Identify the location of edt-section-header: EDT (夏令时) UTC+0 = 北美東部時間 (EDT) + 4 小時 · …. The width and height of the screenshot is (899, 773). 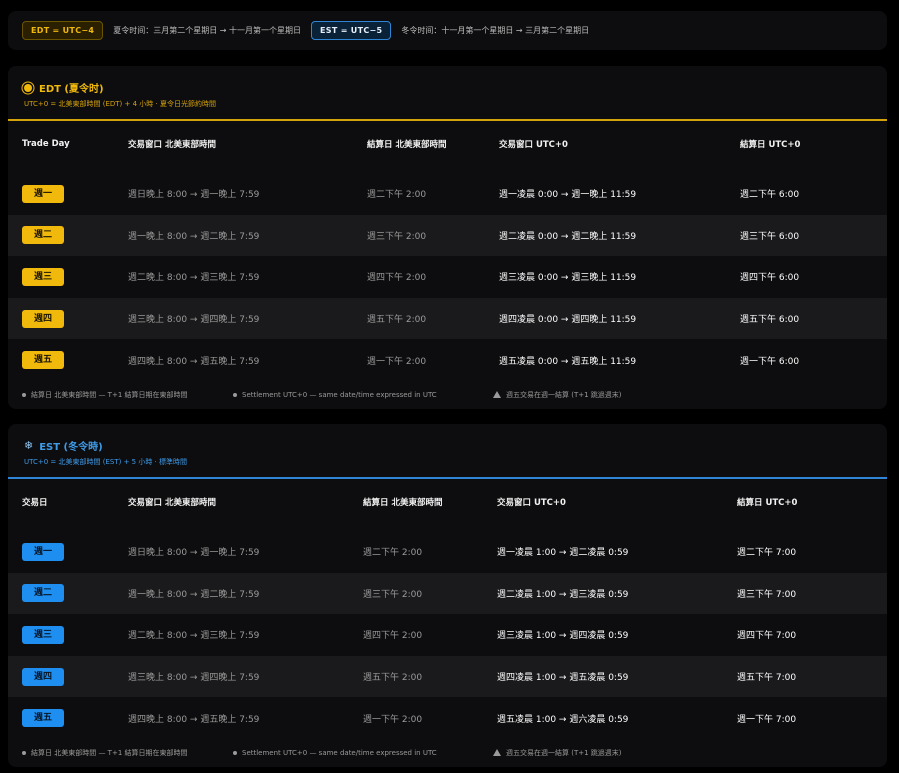
(447, 93).